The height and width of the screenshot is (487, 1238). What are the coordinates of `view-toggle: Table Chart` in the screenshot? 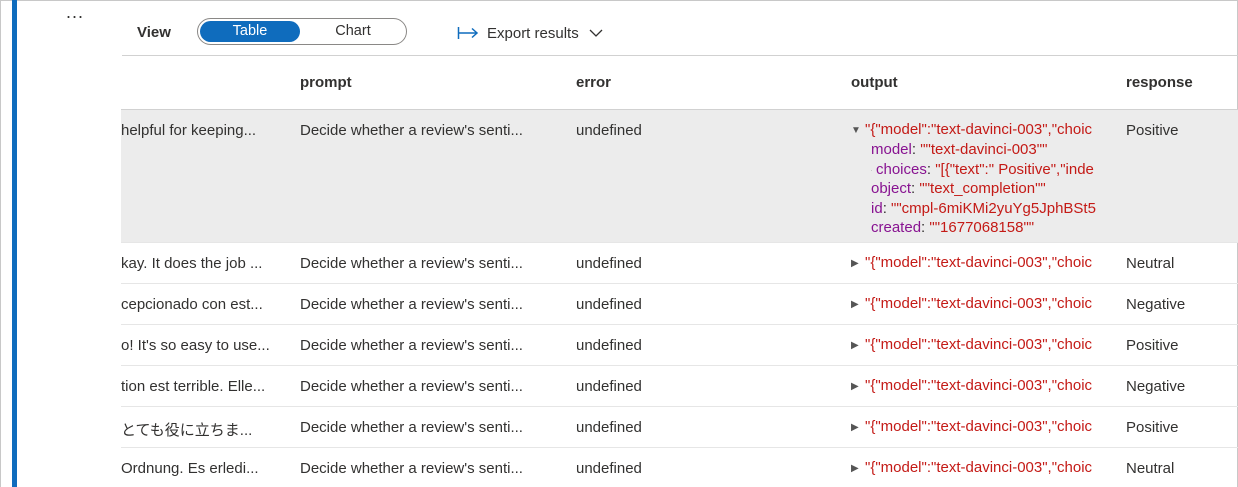 It's located at (302, 31).